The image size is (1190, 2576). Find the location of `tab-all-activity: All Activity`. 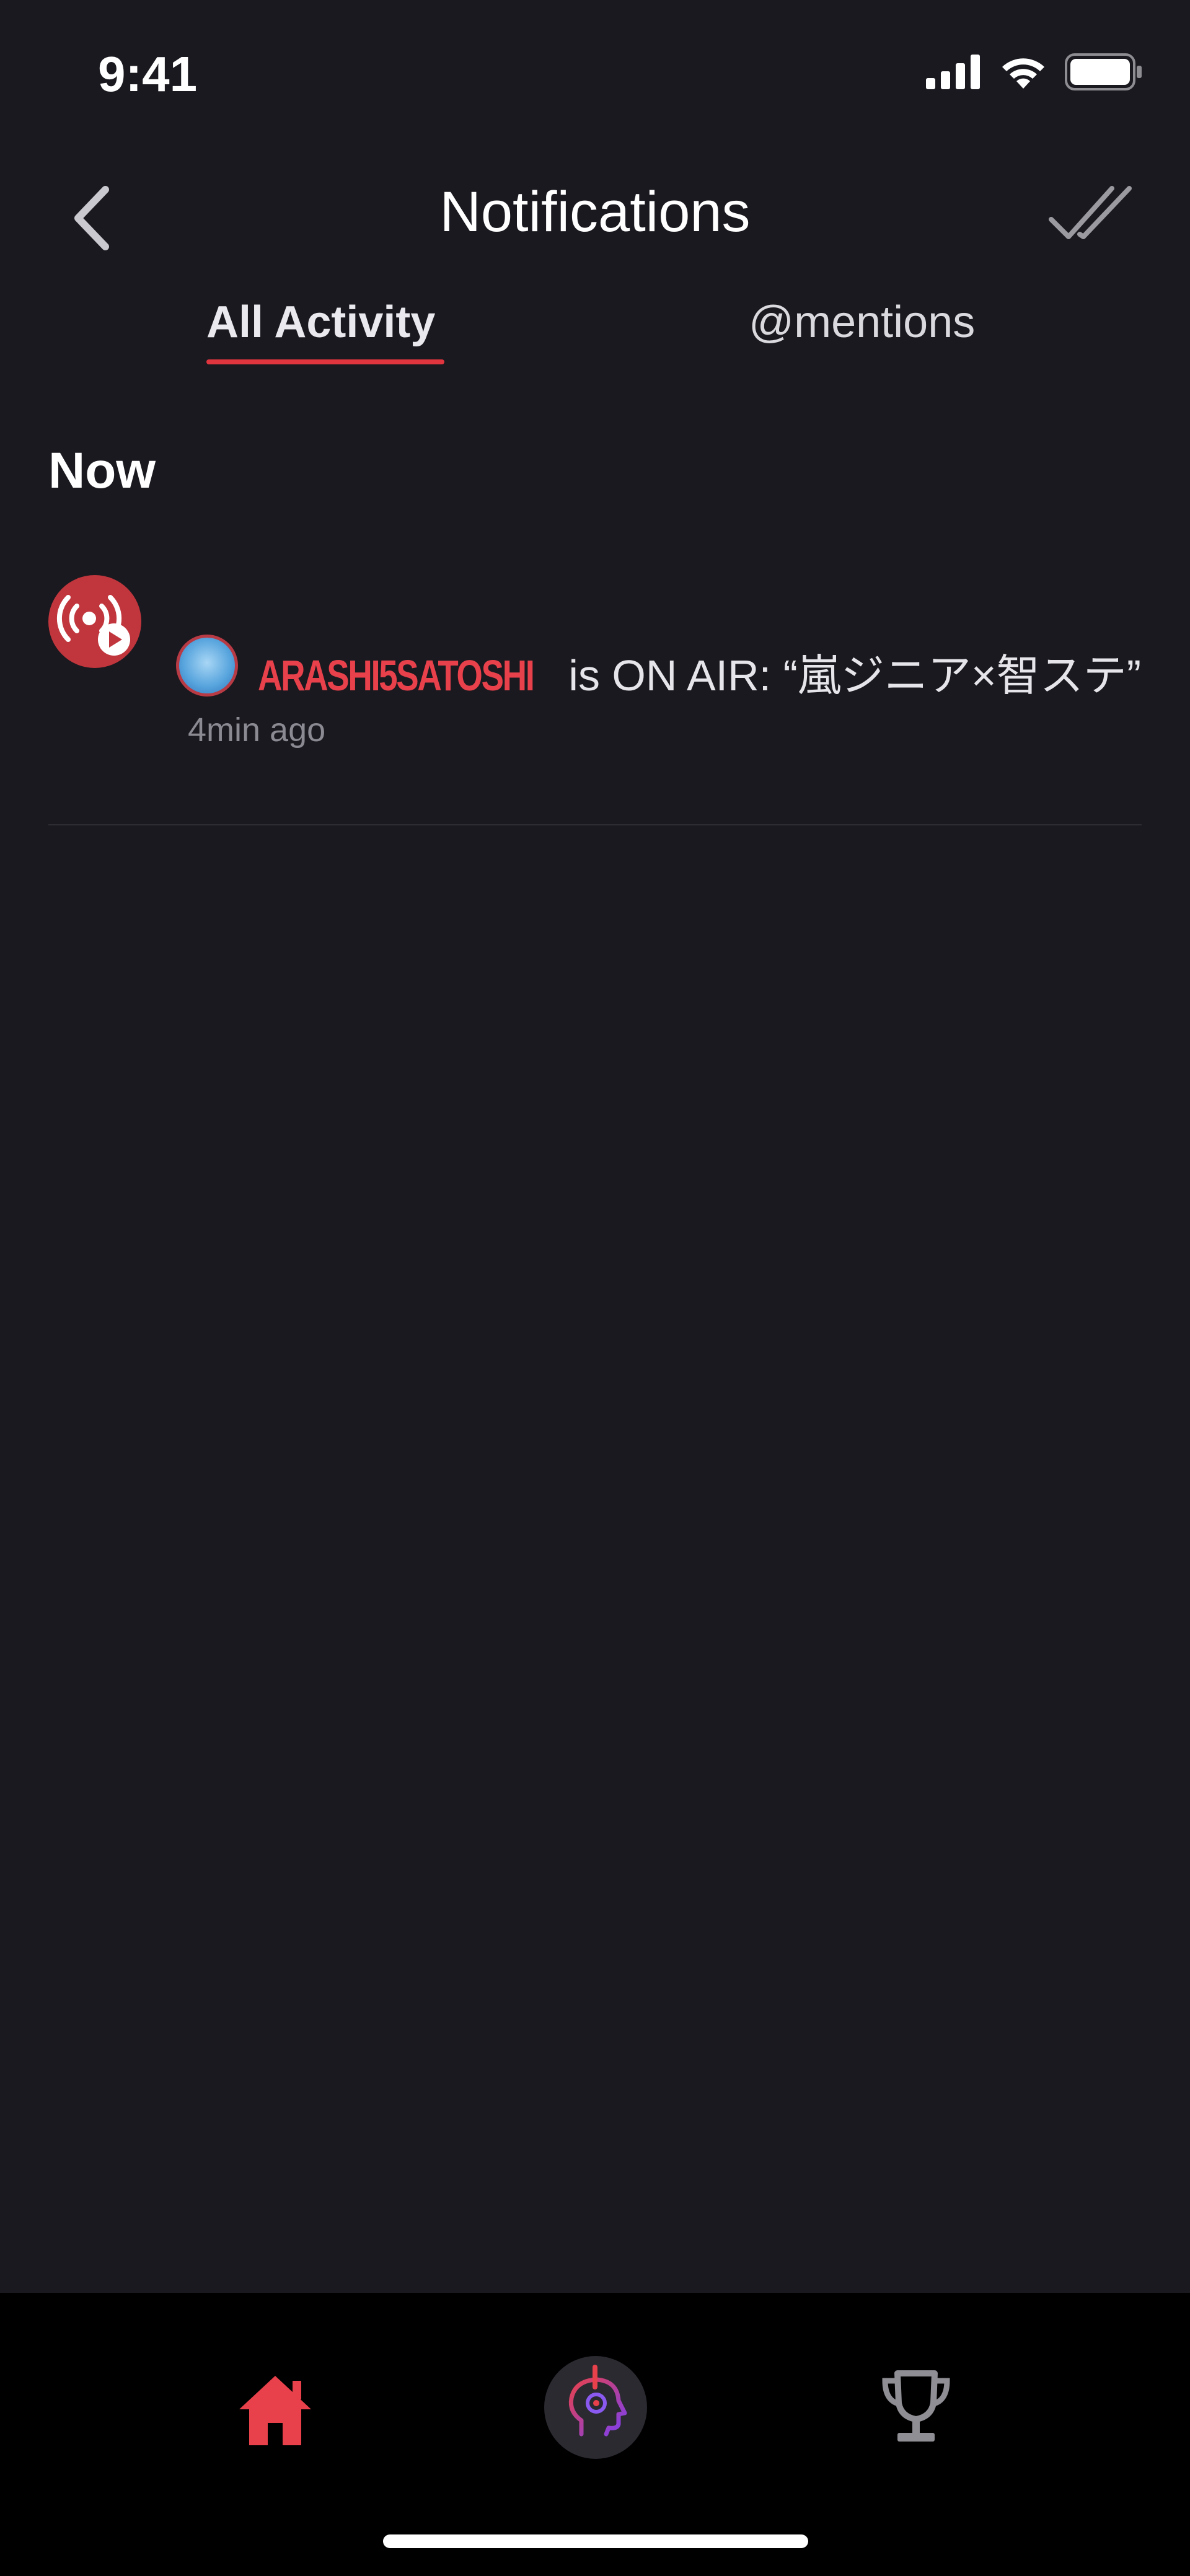

tab-all-activity: All Activity is located at coordinates (320, 322).